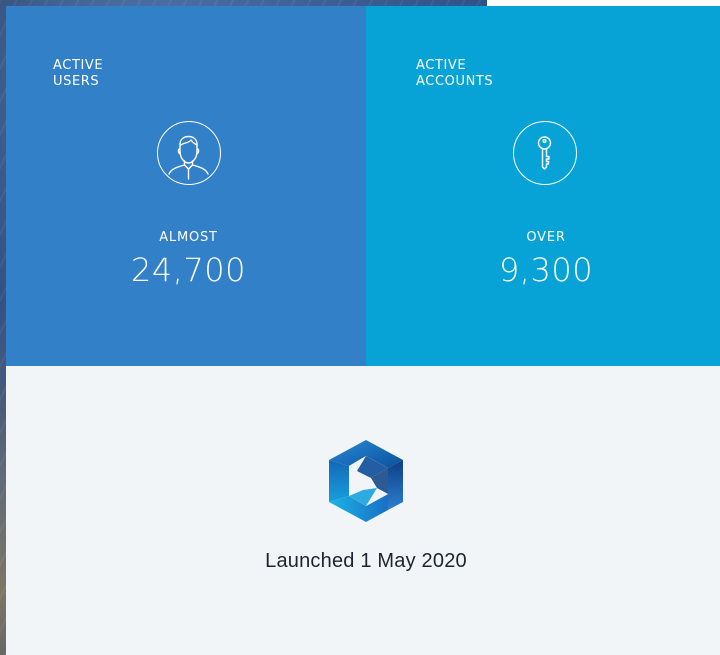  What do you see at coordinates (76, 81) in the screenshot?
I see `active-users-label-line2: USERS` at bounding box center [76, 81].